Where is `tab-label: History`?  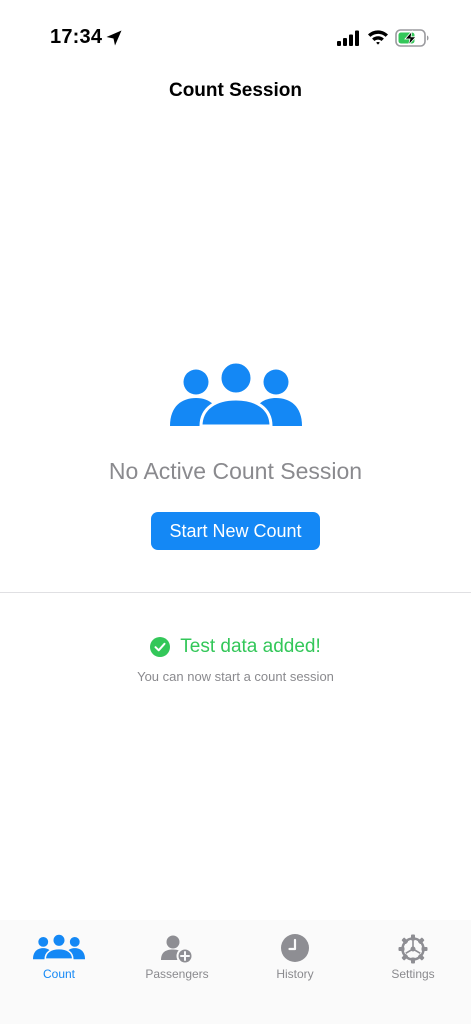
tab-label: History is located at coordinates (295, 974).